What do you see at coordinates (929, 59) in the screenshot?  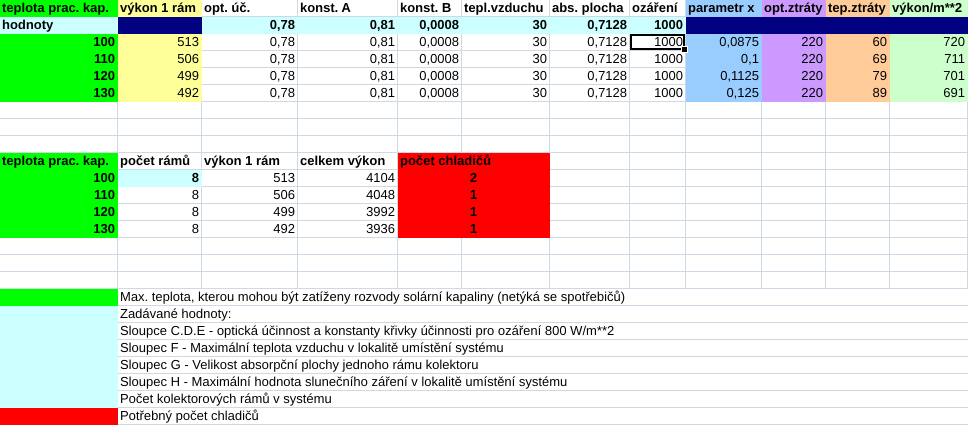 I see `table-cell: 711` at bounding box center [929, 59].